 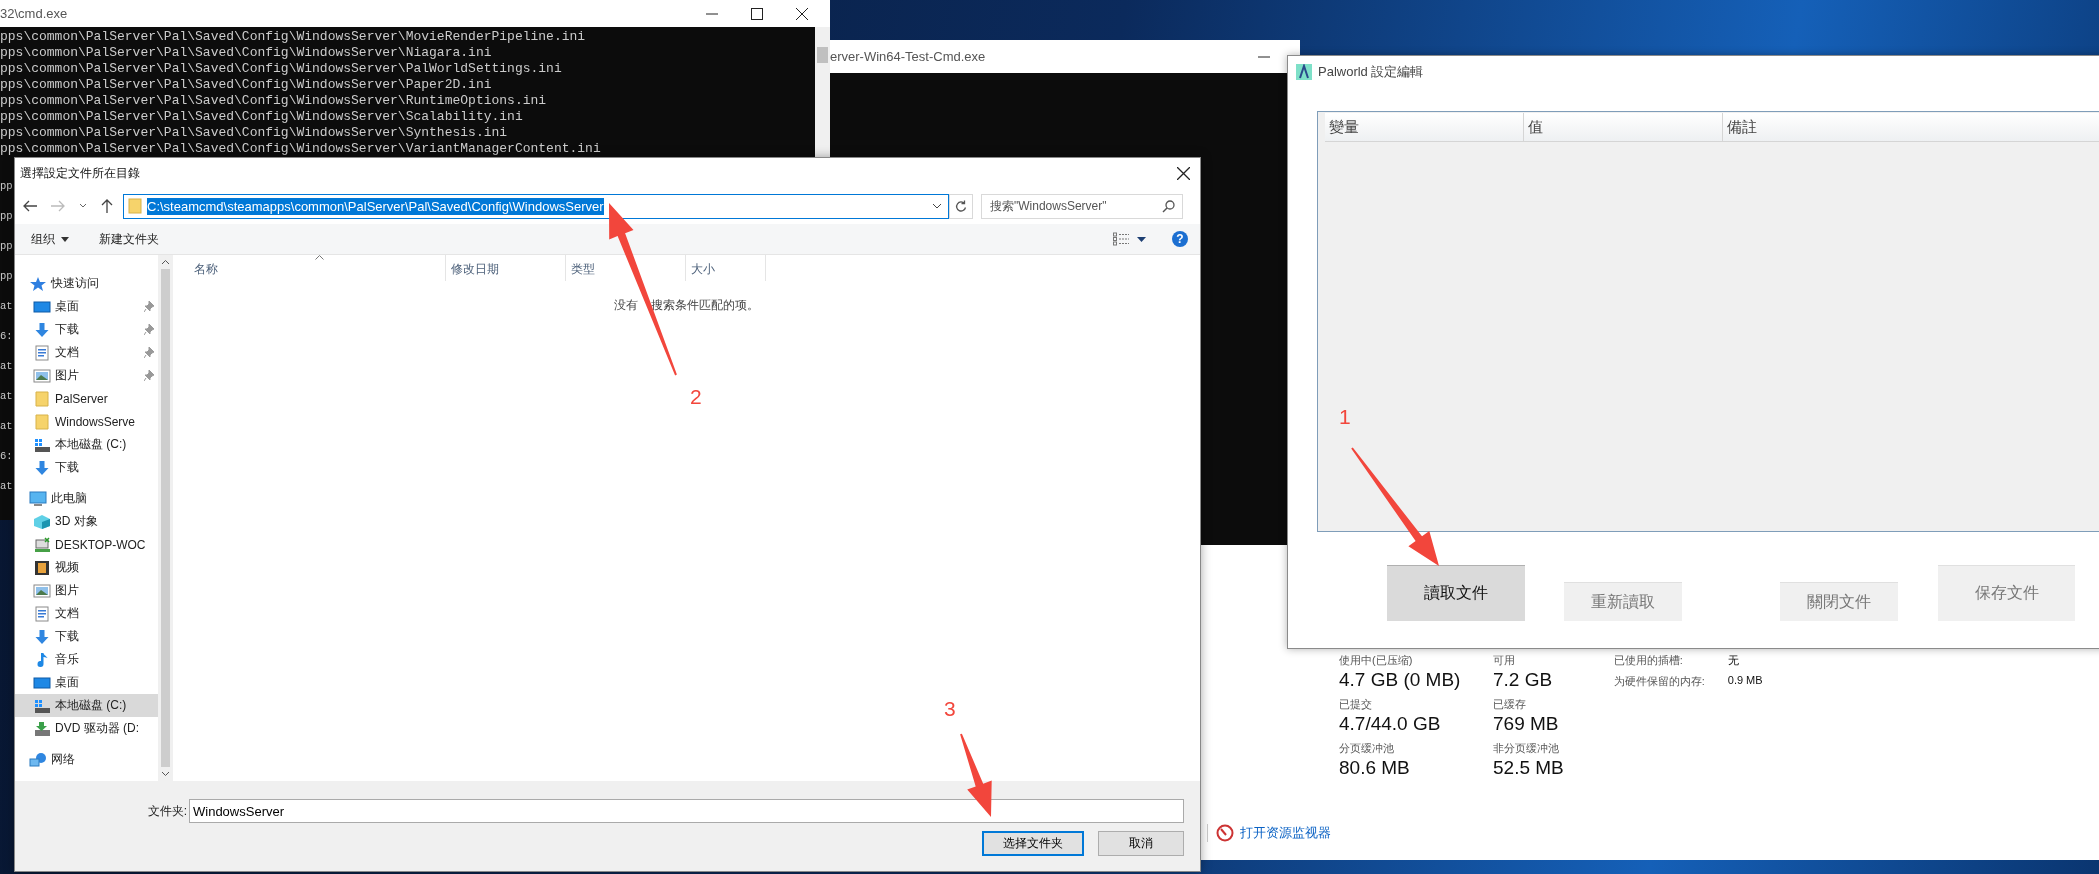 I want to click on detail-label: 已使用的插槽:, so click(x=1648, y=660).